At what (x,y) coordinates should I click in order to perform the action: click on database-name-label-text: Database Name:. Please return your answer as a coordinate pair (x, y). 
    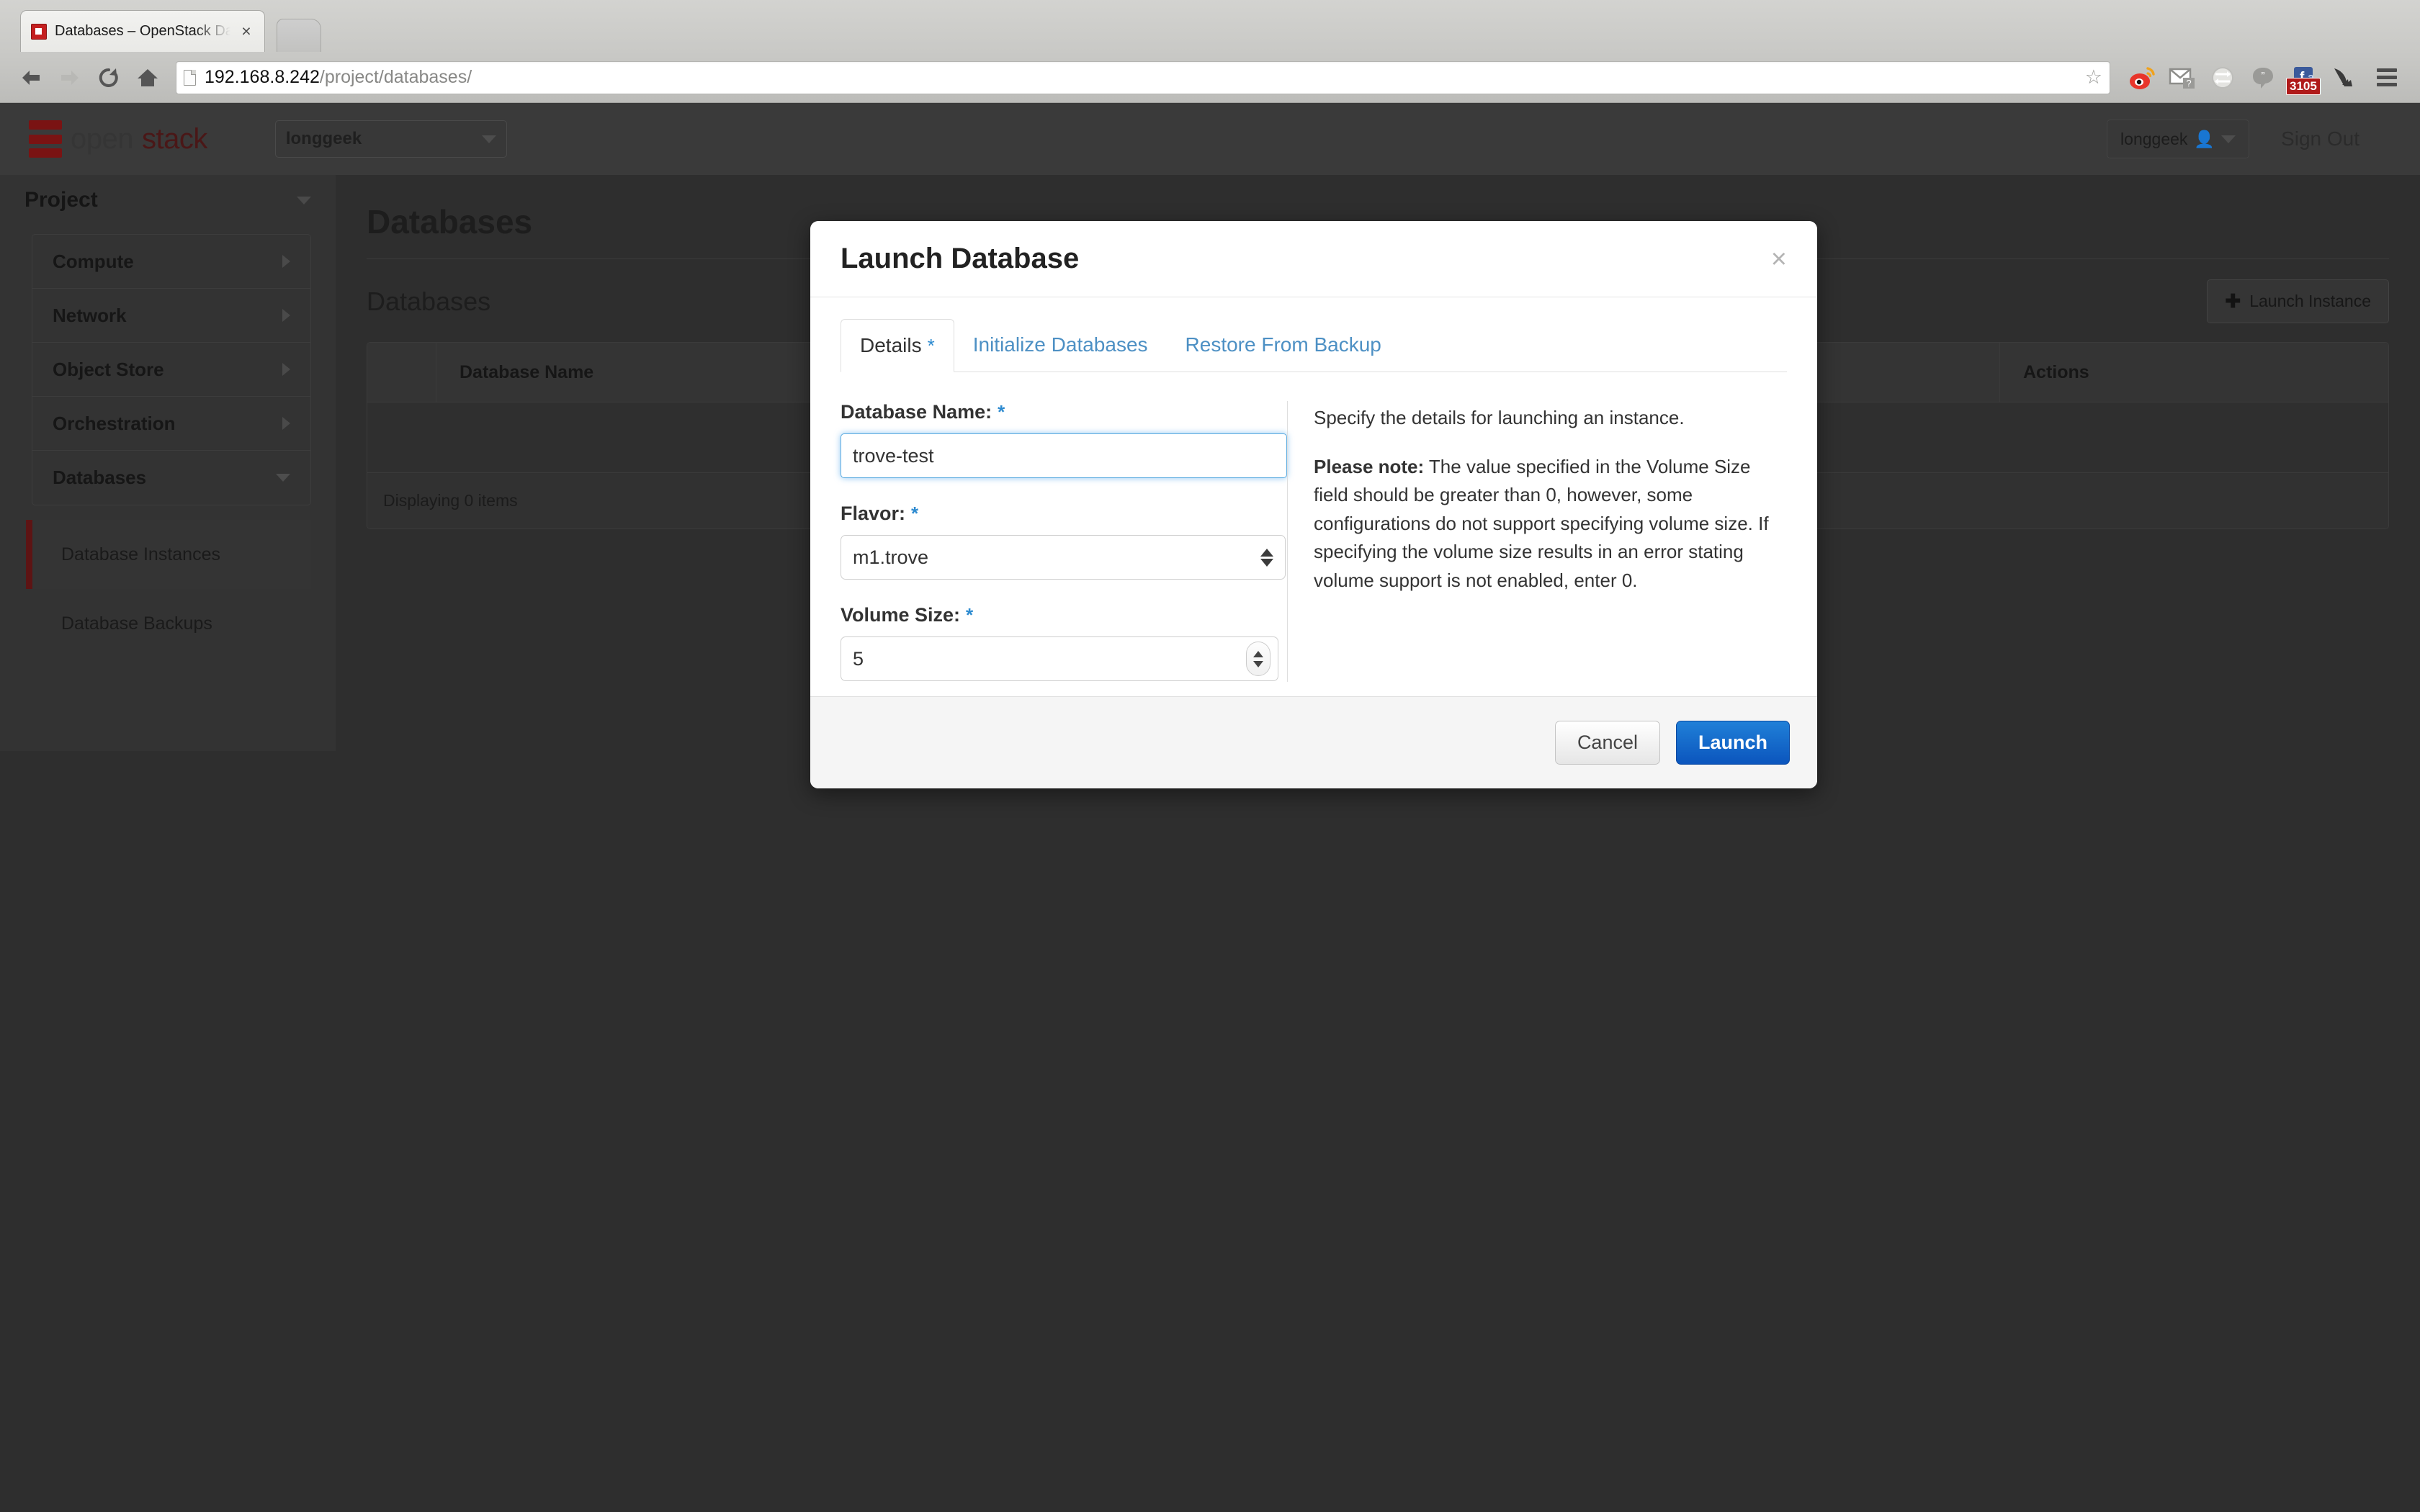
    Looking at the image, I should click on (917, 412).